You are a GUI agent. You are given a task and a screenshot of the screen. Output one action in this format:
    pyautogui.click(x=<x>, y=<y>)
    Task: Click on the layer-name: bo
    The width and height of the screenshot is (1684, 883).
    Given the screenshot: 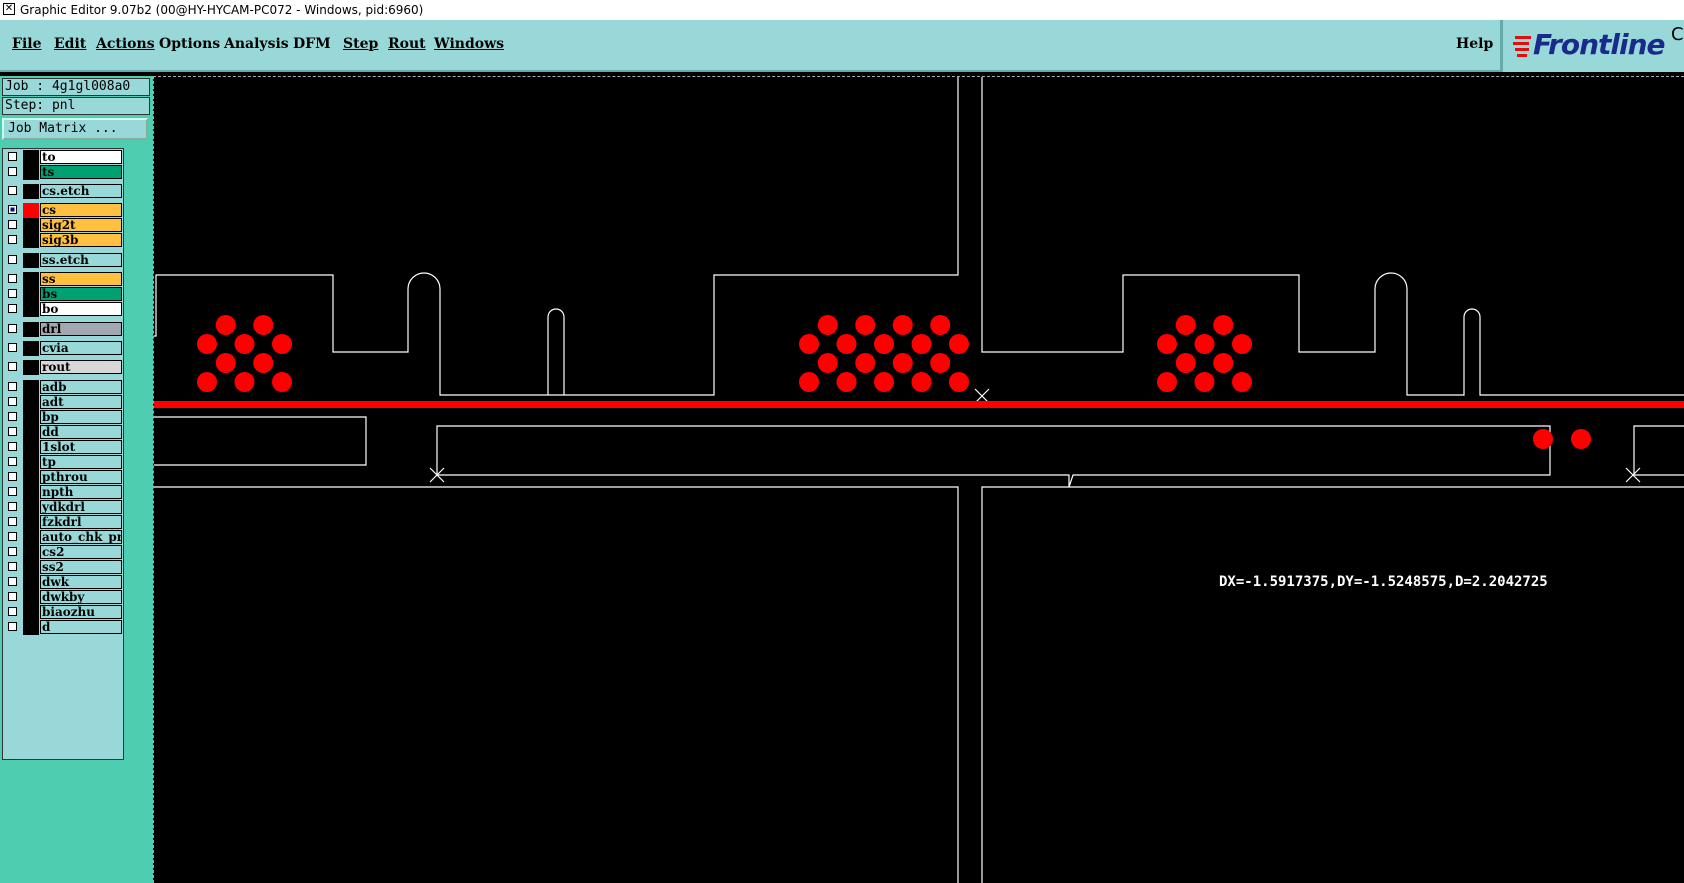 What is the action you would take?
    pyautogui.click(x=81, y=309)
    